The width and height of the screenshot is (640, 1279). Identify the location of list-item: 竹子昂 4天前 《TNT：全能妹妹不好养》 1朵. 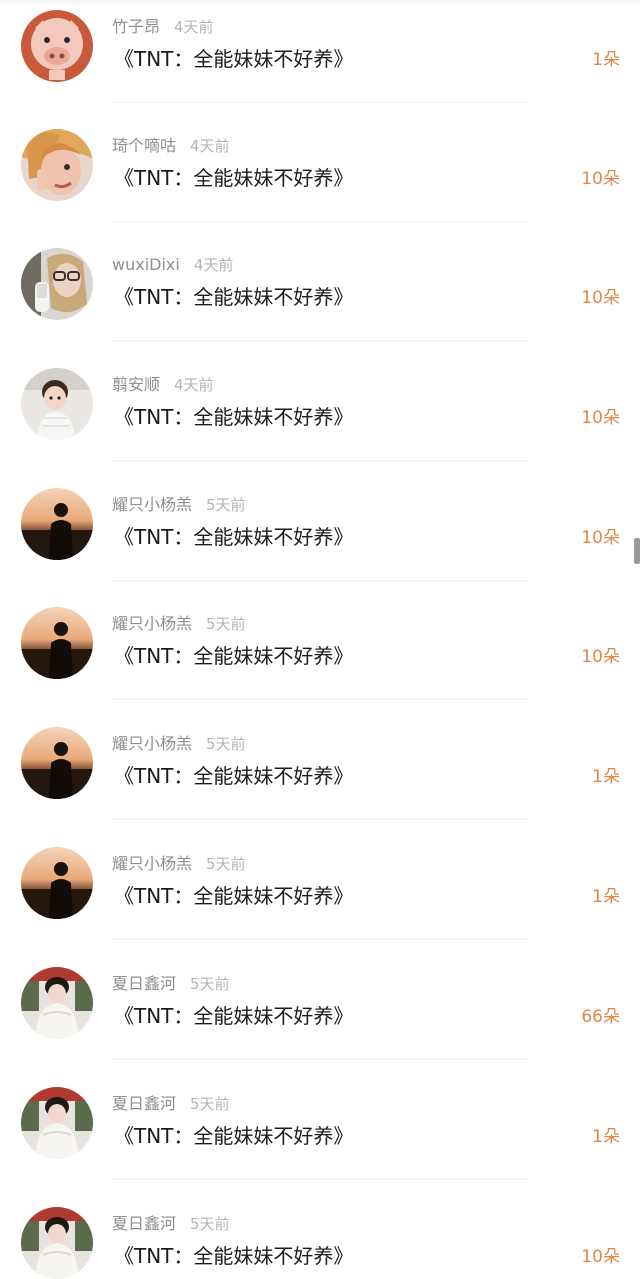
(320, 64).